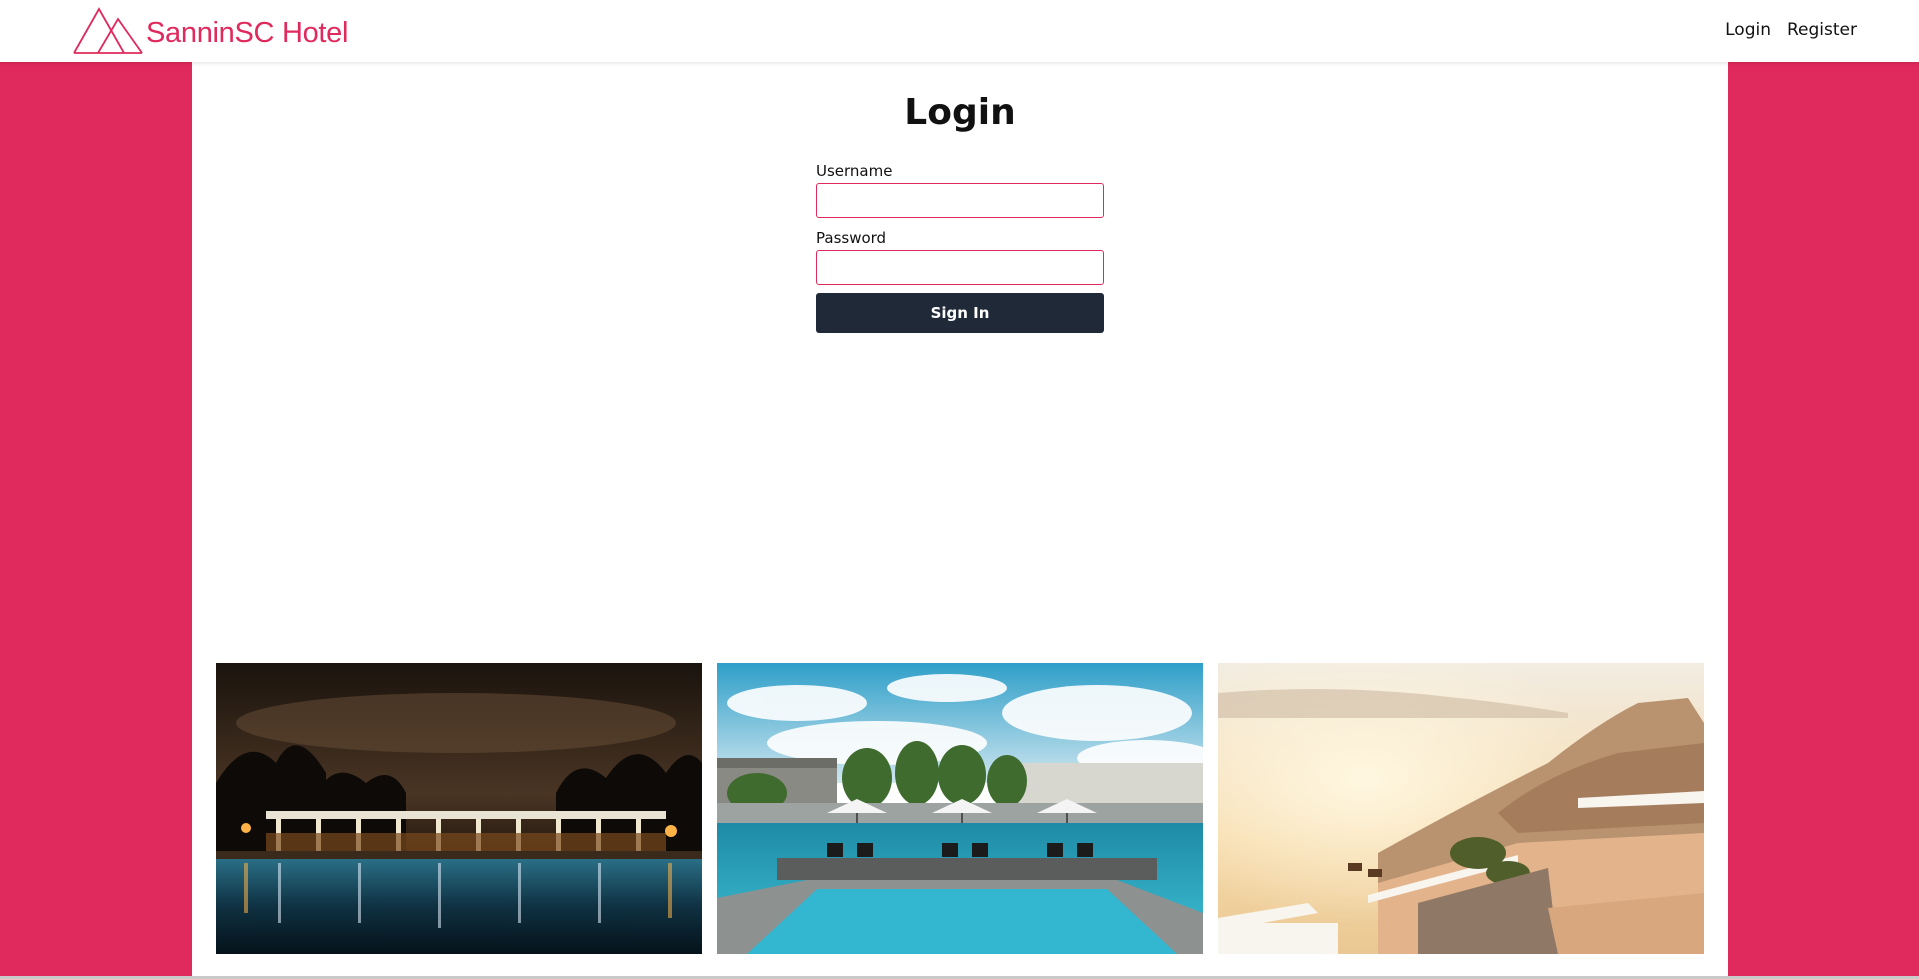 This screenshot has width=1919, height=979. Describe the element at coordinates (1822, 30) in the screenshot. I see `nav-register-link: Register` at that location.